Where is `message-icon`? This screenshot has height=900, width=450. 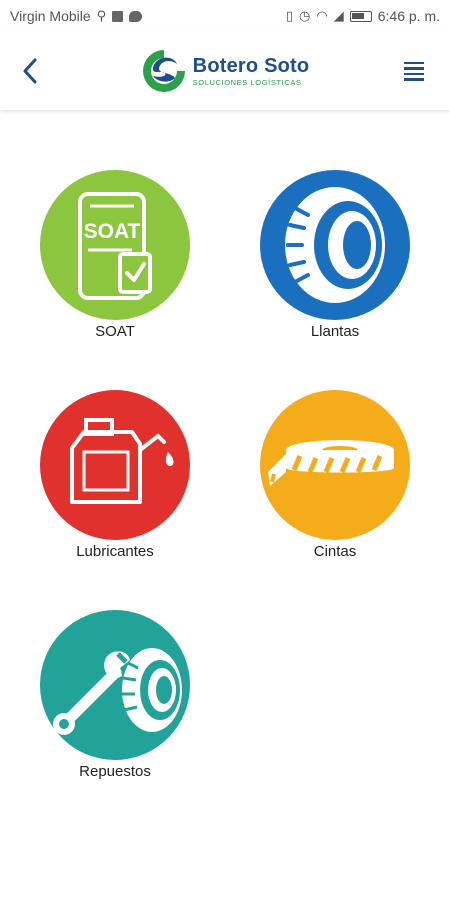 message-icon is located at coordinates (136, 16).